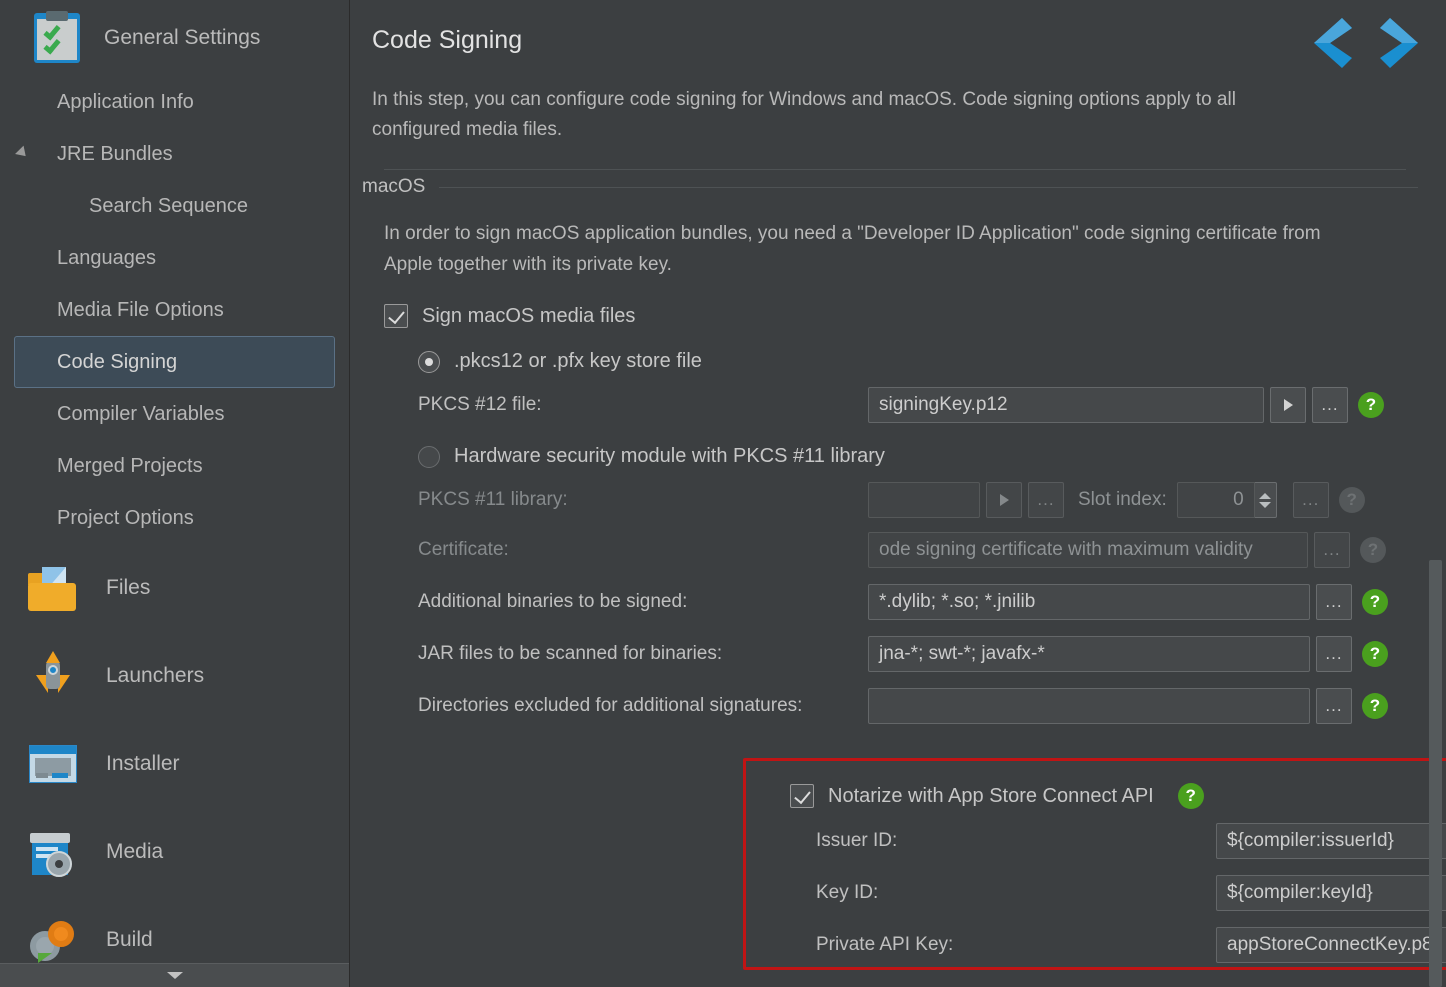  I want to click on installer-window-icon, so click(53, 764).